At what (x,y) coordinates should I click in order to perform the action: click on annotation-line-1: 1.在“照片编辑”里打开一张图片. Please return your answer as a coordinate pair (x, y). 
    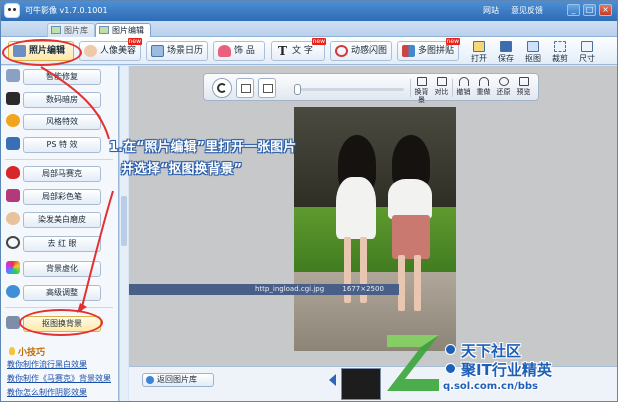
    Looking at the image, I should click on (203, 147).